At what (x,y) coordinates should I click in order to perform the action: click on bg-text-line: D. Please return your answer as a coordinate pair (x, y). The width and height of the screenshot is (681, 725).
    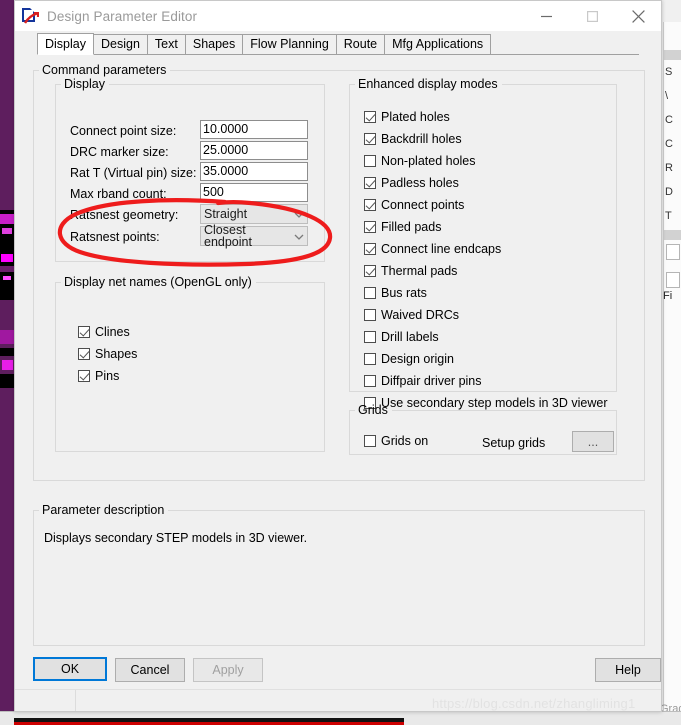
    Looking at the image, I should click on (669, 192).